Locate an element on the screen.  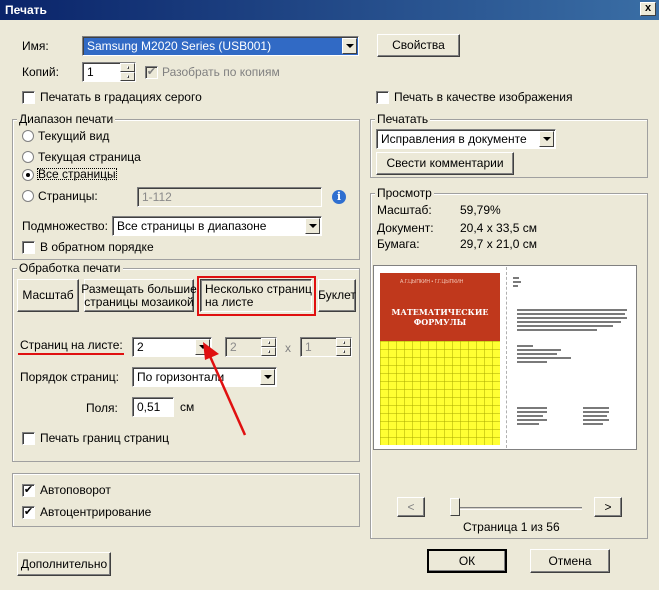
current-view-label: Текущий вид is located at coordinates (74, 136).